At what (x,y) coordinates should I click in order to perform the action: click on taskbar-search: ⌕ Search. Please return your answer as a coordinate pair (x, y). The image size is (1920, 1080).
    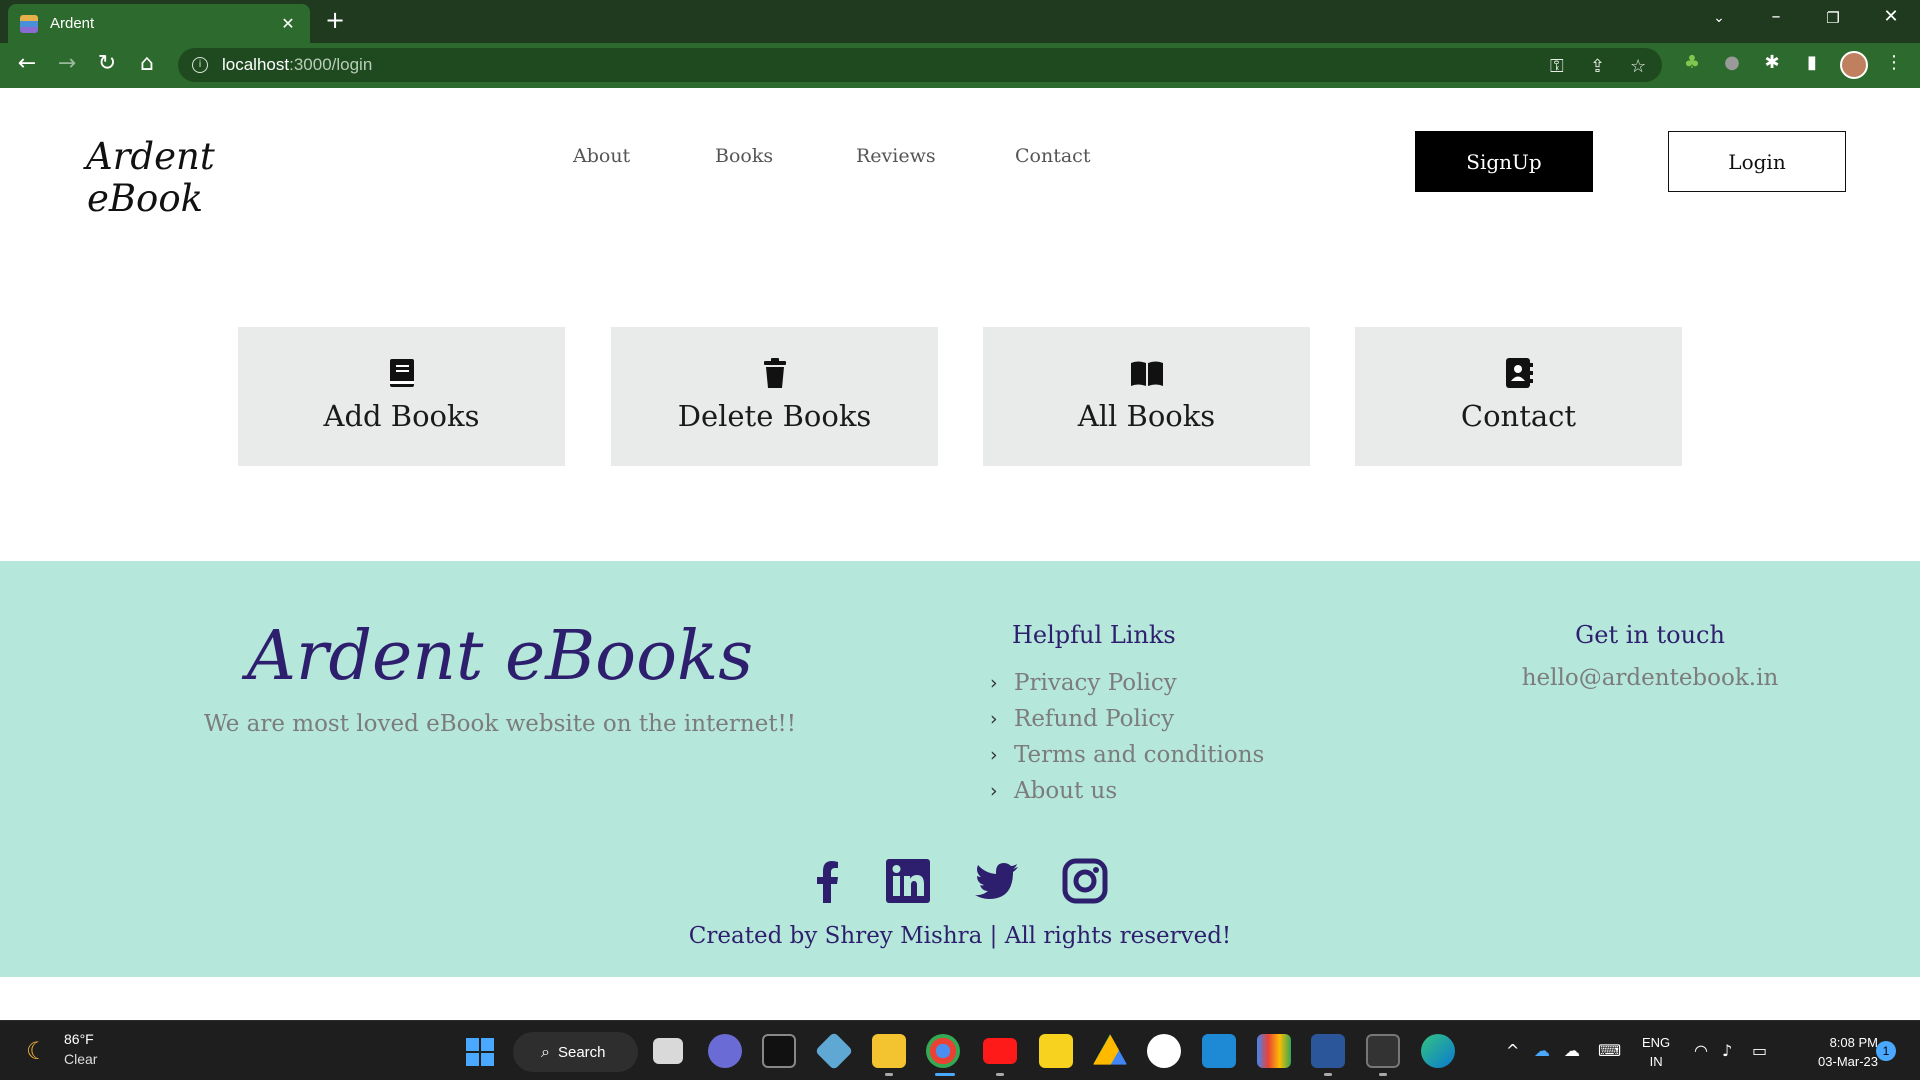
    Looking at the image, I should click on (575, 1052).